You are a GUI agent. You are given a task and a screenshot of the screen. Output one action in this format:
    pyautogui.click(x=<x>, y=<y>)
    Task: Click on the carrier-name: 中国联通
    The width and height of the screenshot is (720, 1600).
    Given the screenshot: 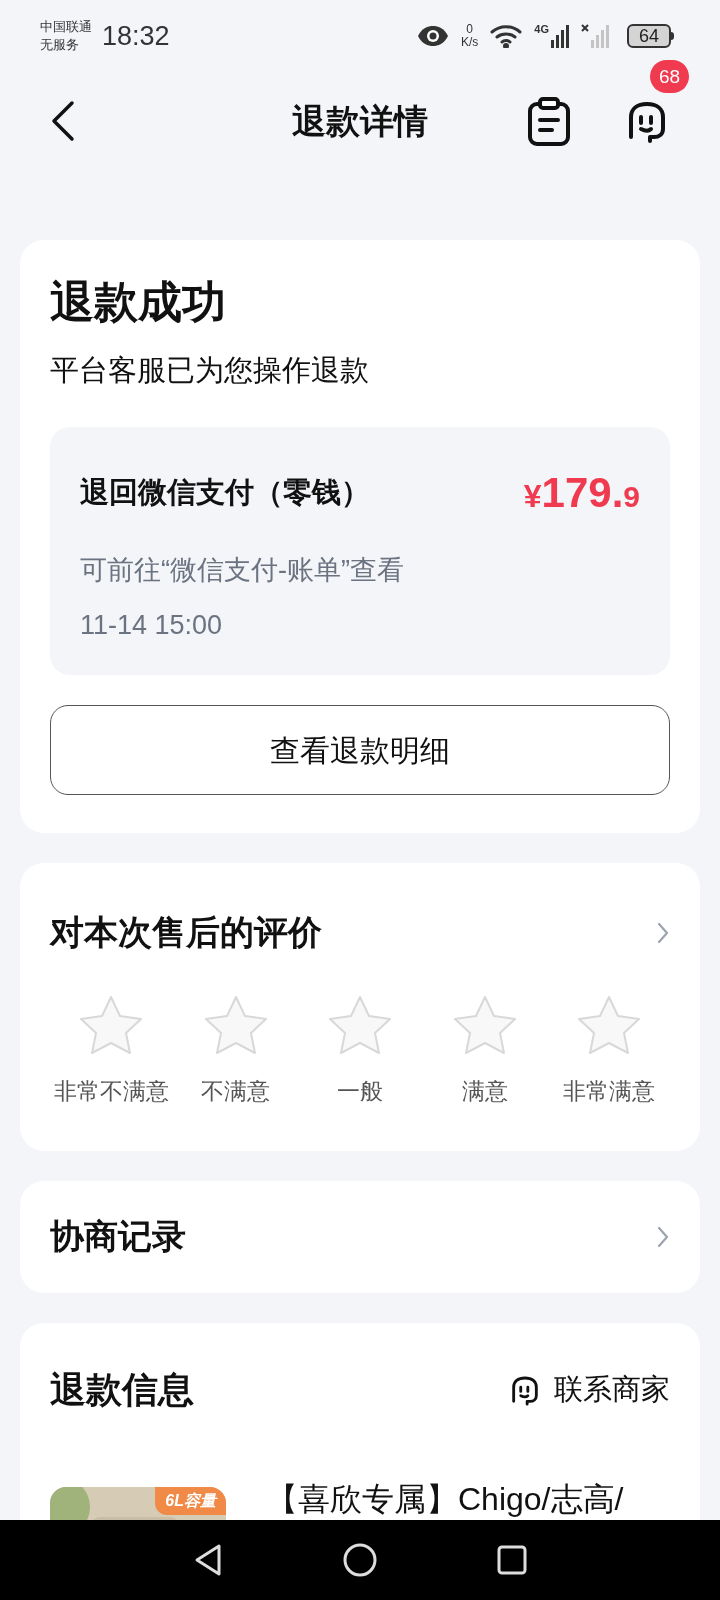 What is the action you would take?
    pyautogui.click(x=66, y=27)
    